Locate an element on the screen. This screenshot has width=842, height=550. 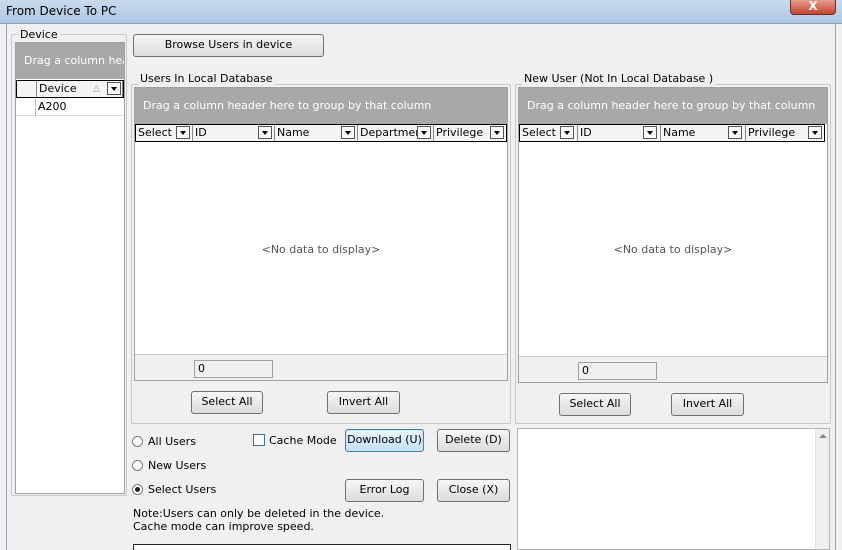
close-button: Close (X) is located at coordinates (473, 490).